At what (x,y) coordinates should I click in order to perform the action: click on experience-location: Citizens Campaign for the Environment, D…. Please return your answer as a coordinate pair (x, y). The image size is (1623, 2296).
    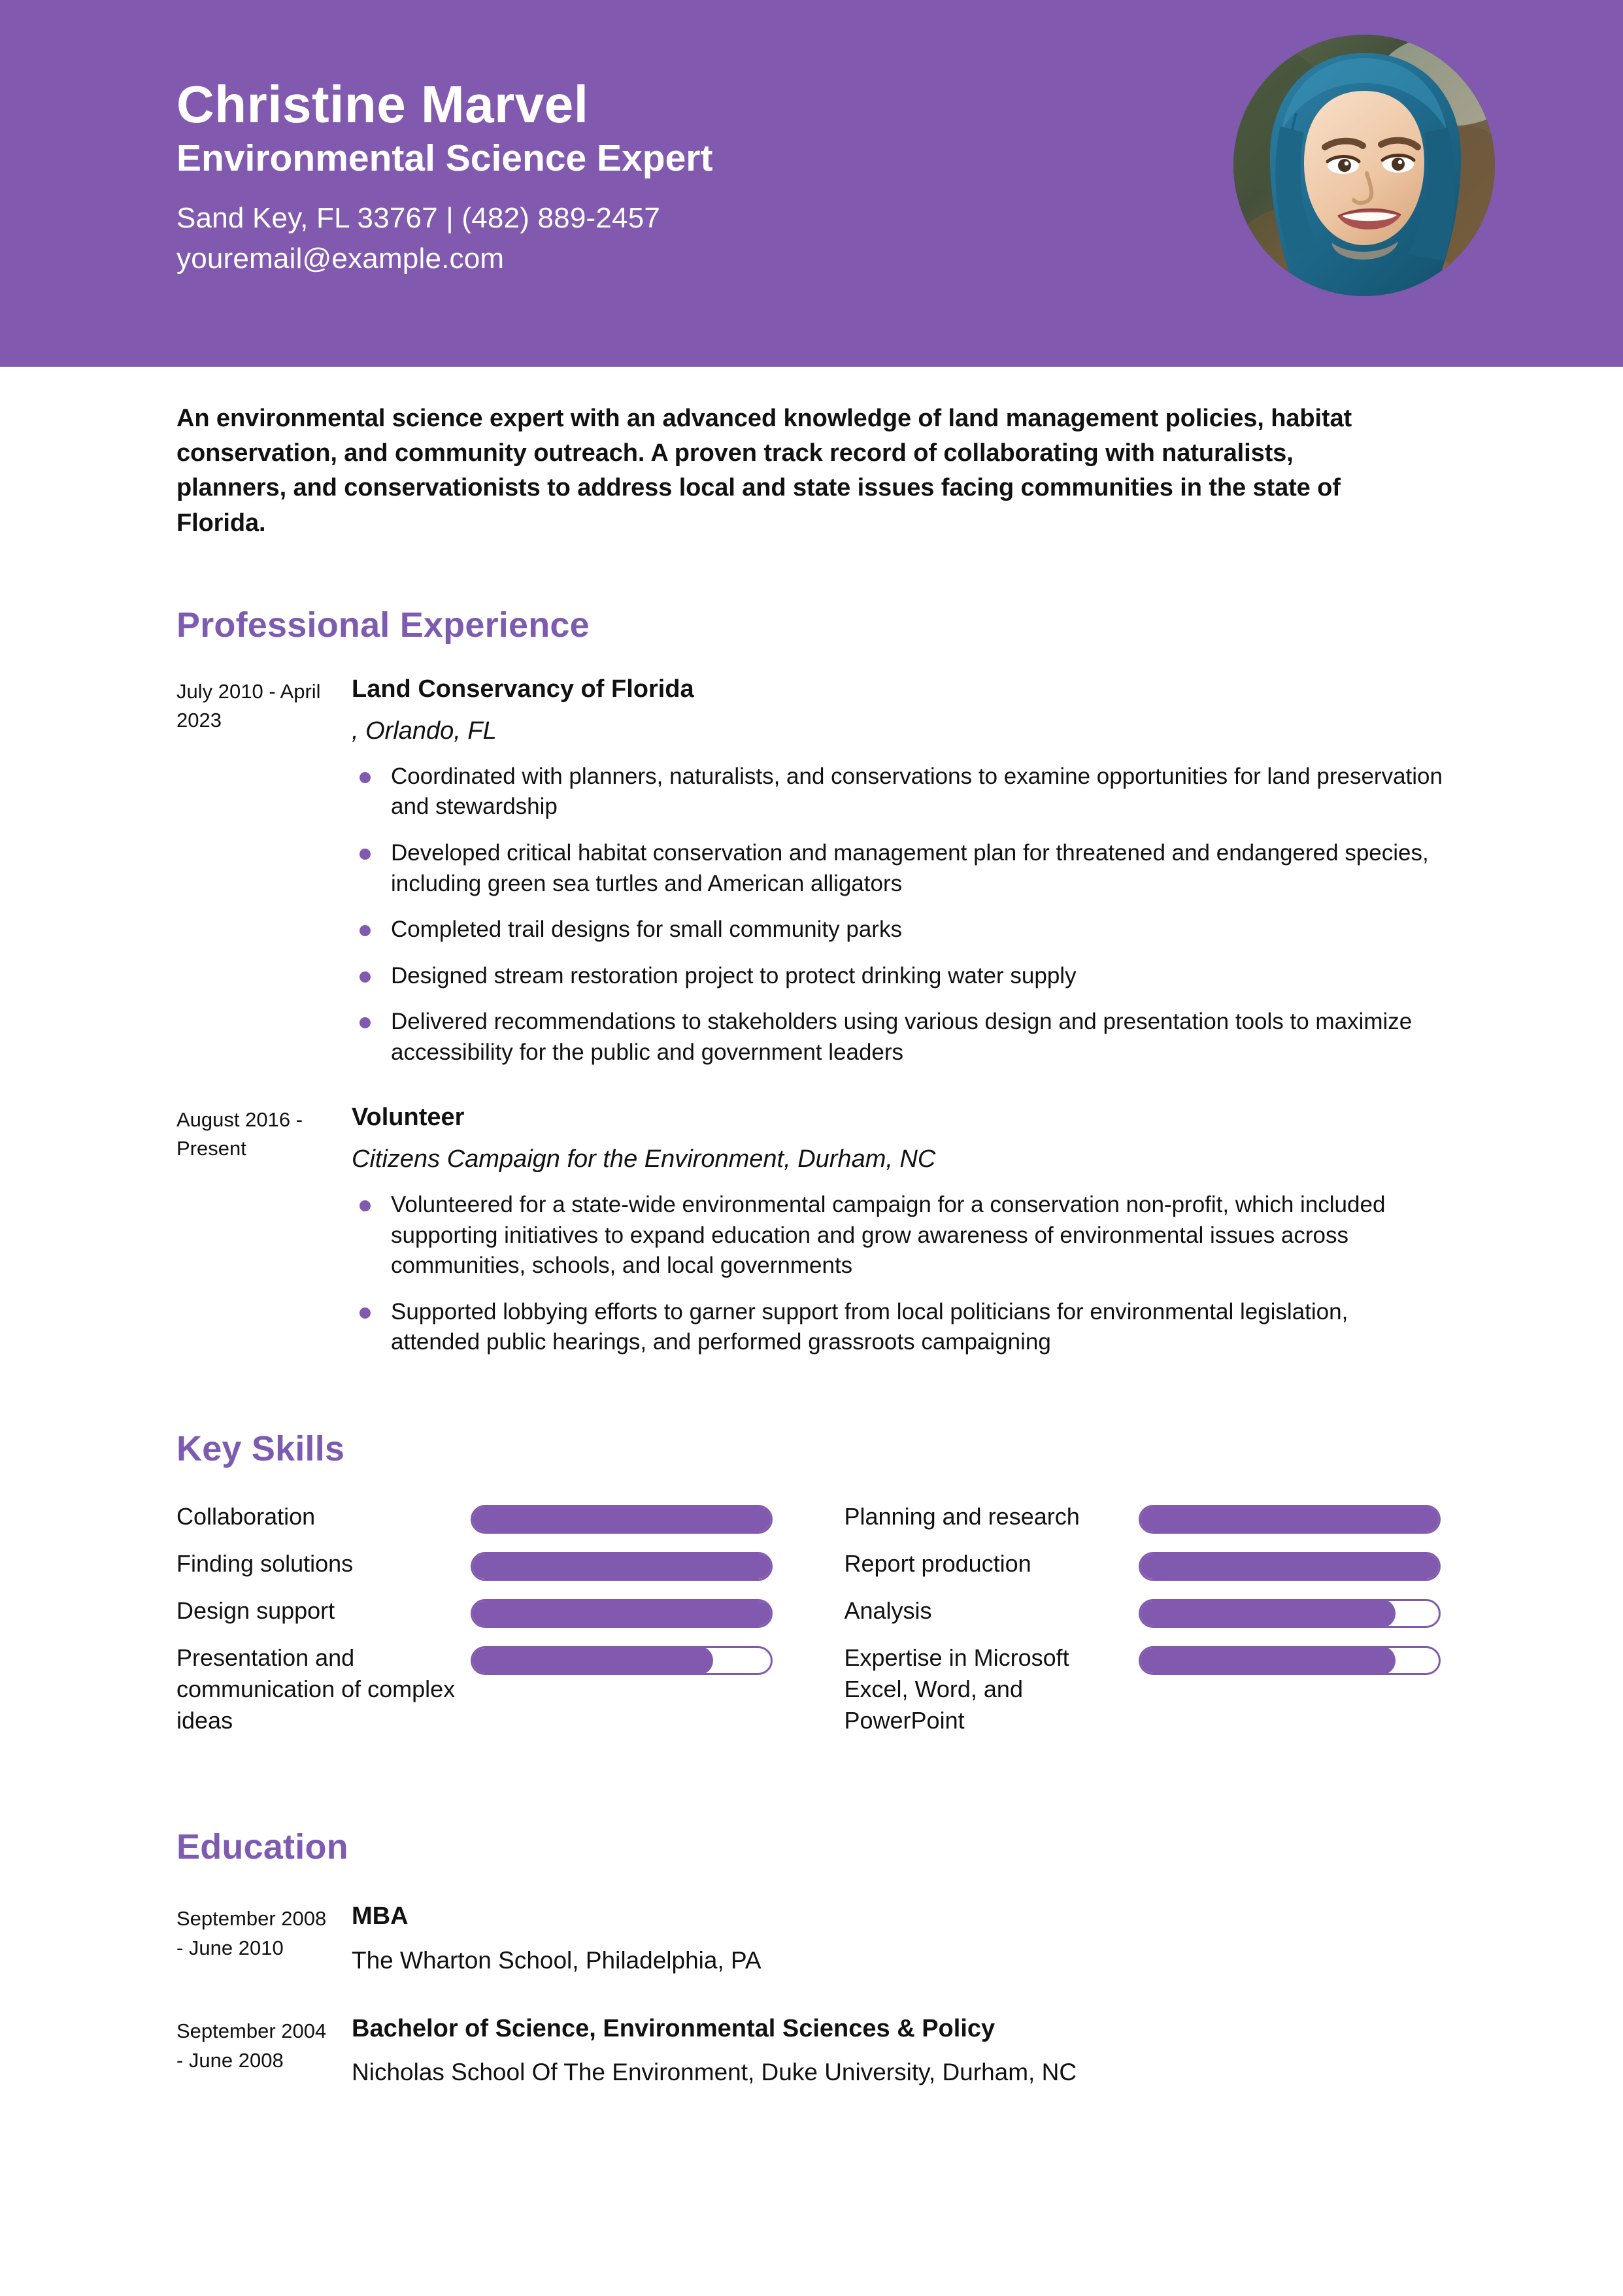
    Looking at the image, I should click on (644, 1159).